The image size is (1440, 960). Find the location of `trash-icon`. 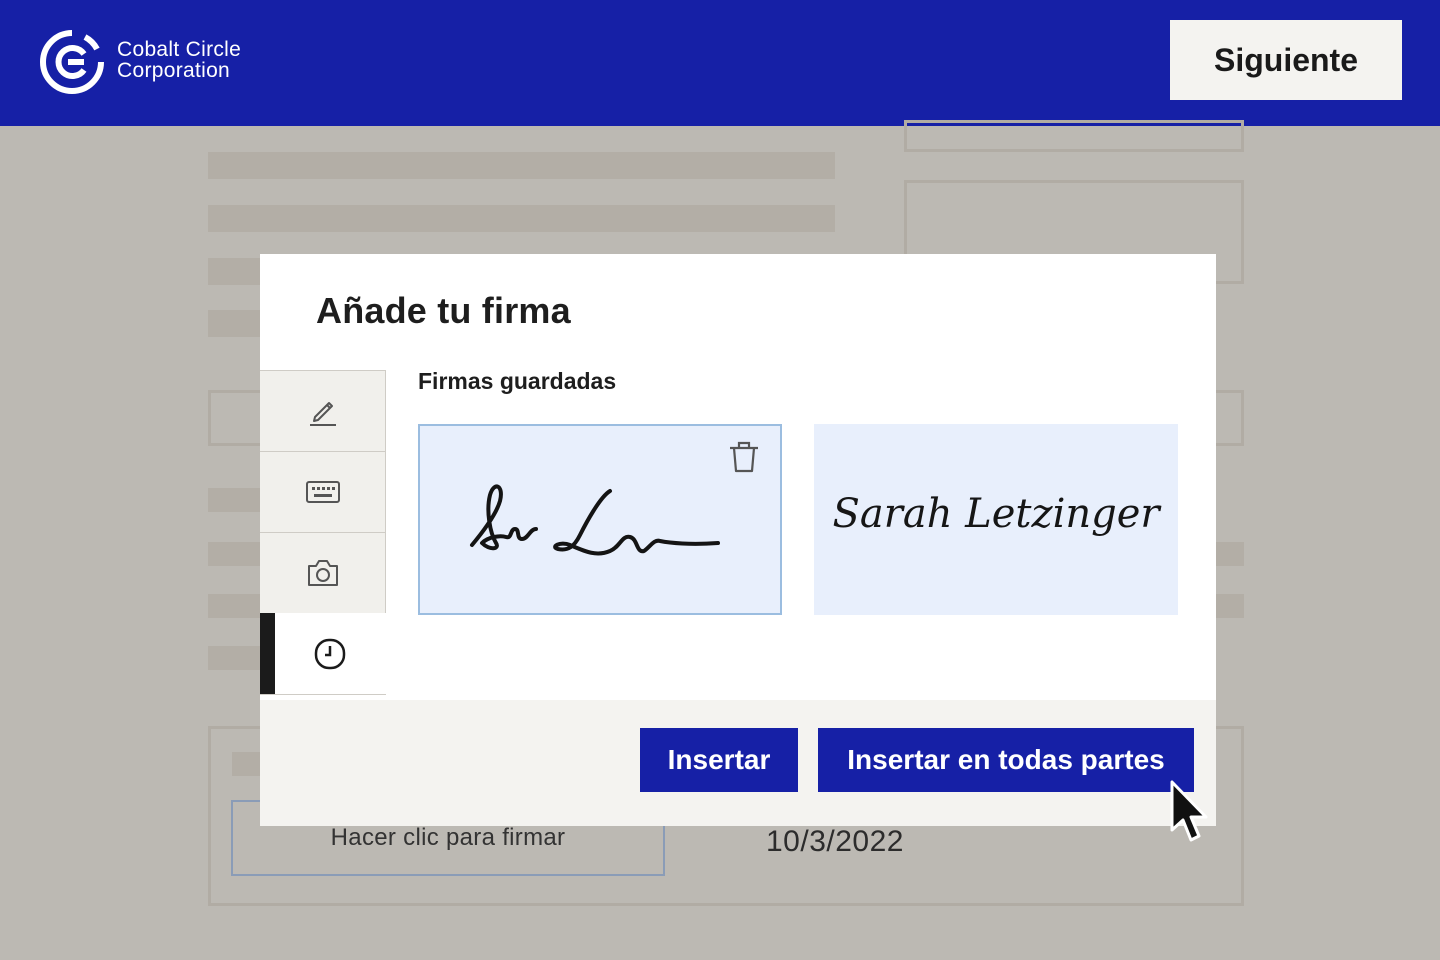

trash-icon is located at coordinates (744, 457).